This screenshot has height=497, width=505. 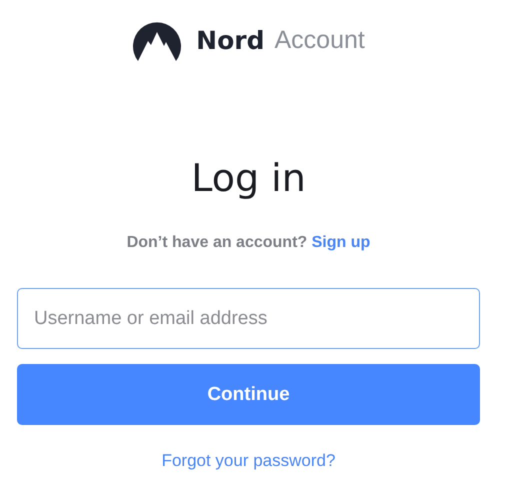 I want to click on signup-prompt: Don’t have an account? Sign up, so click(x=248, y=243).